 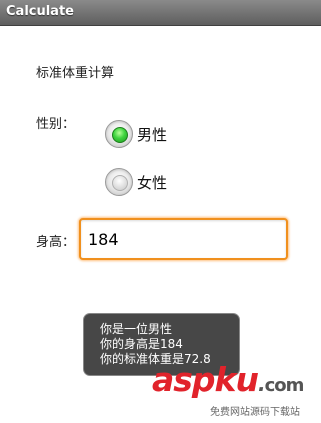 I want to click on watermark-subtitle: 免费网站源码下载站, so click(x=255, y=412).